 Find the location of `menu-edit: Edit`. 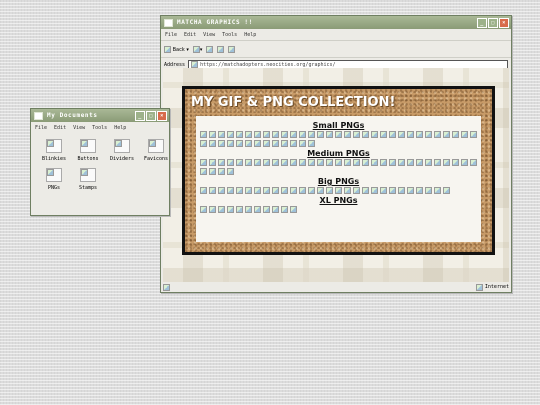

menu-edit: Edit is located at coordinates (190, 35).